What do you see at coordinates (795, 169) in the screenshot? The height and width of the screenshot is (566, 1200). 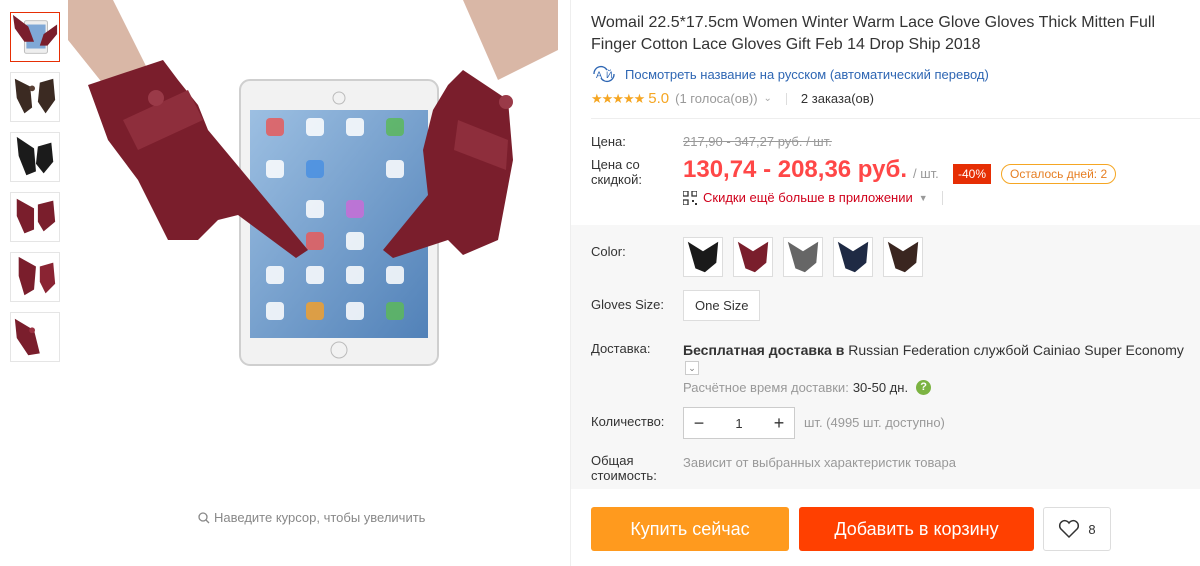 I see `new-price: 130,74 - 208,36 руб.` at bounding box center [795, 169].